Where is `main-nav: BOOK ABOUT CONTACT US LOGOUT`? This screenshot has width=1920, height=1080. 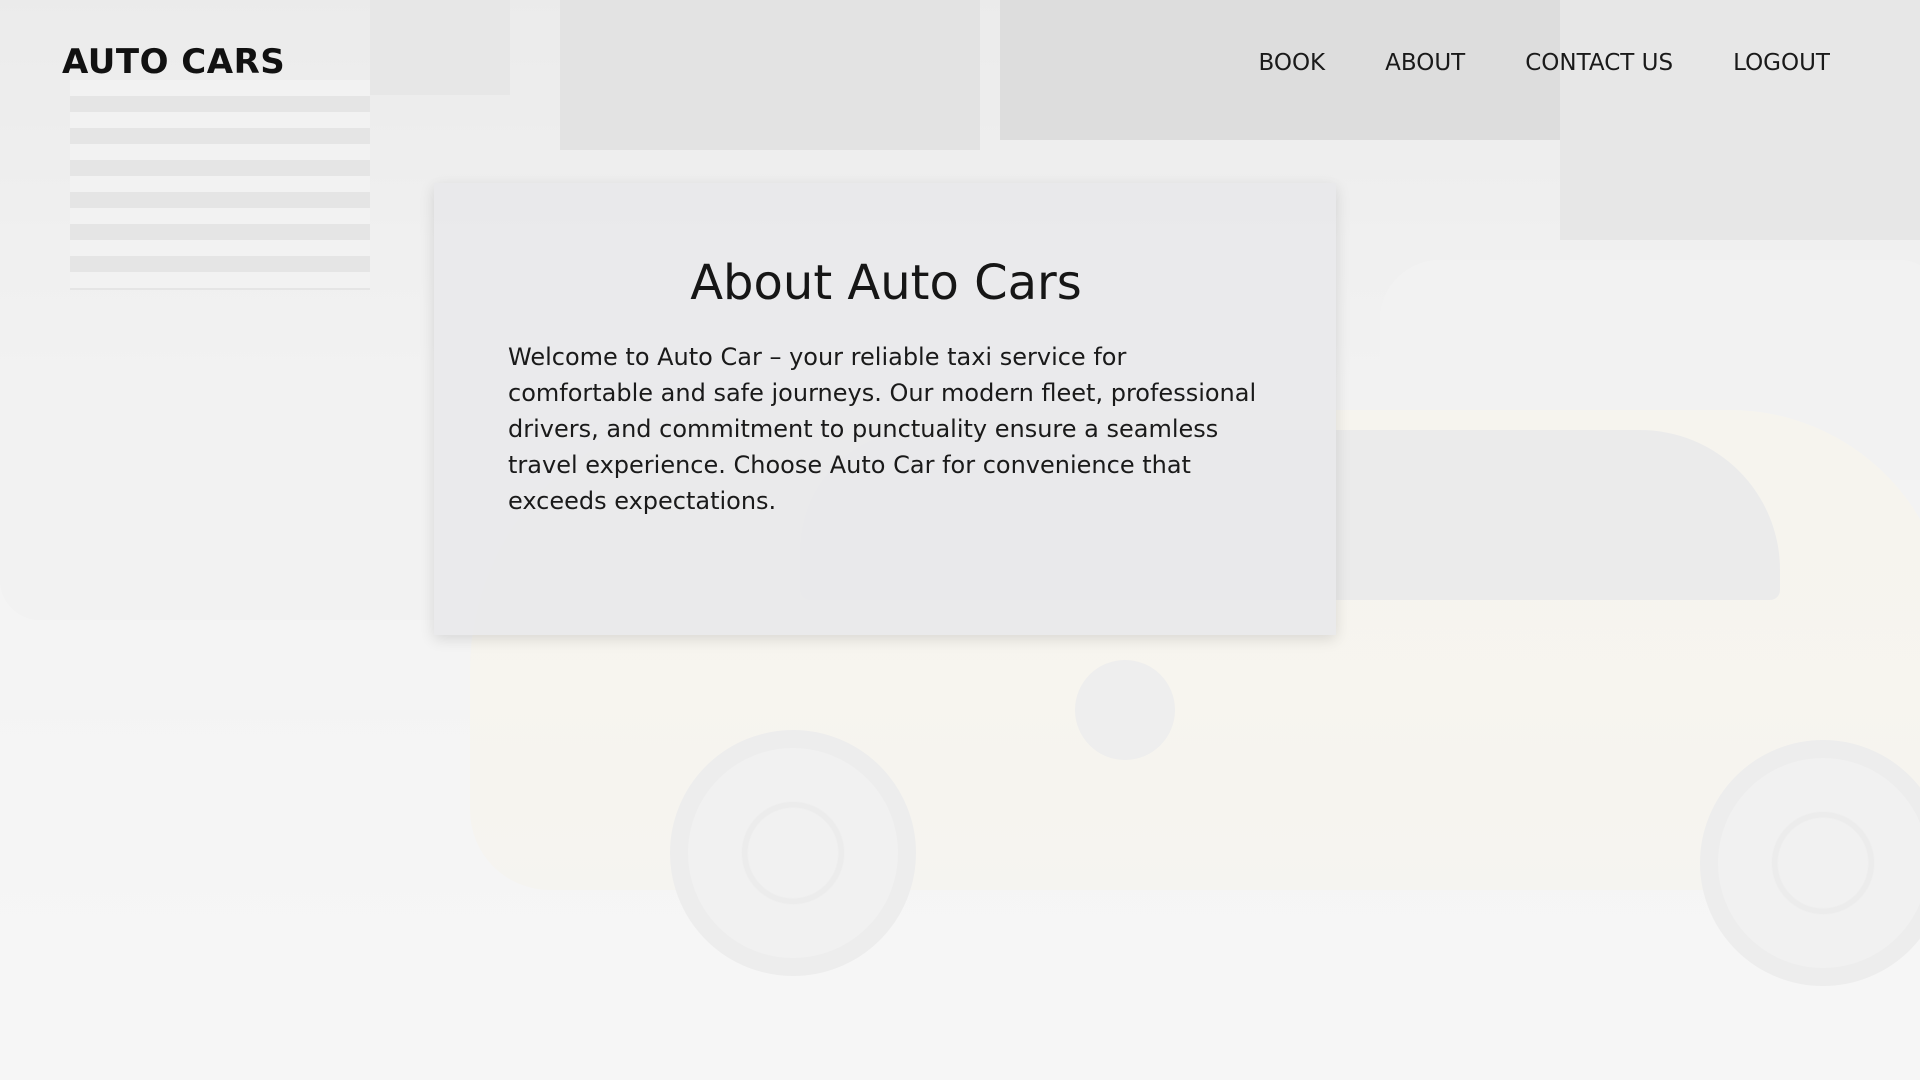
main-nav: BOOK ABOUT CONTACT US LOGOUT is located at coordinates (1544, 63).